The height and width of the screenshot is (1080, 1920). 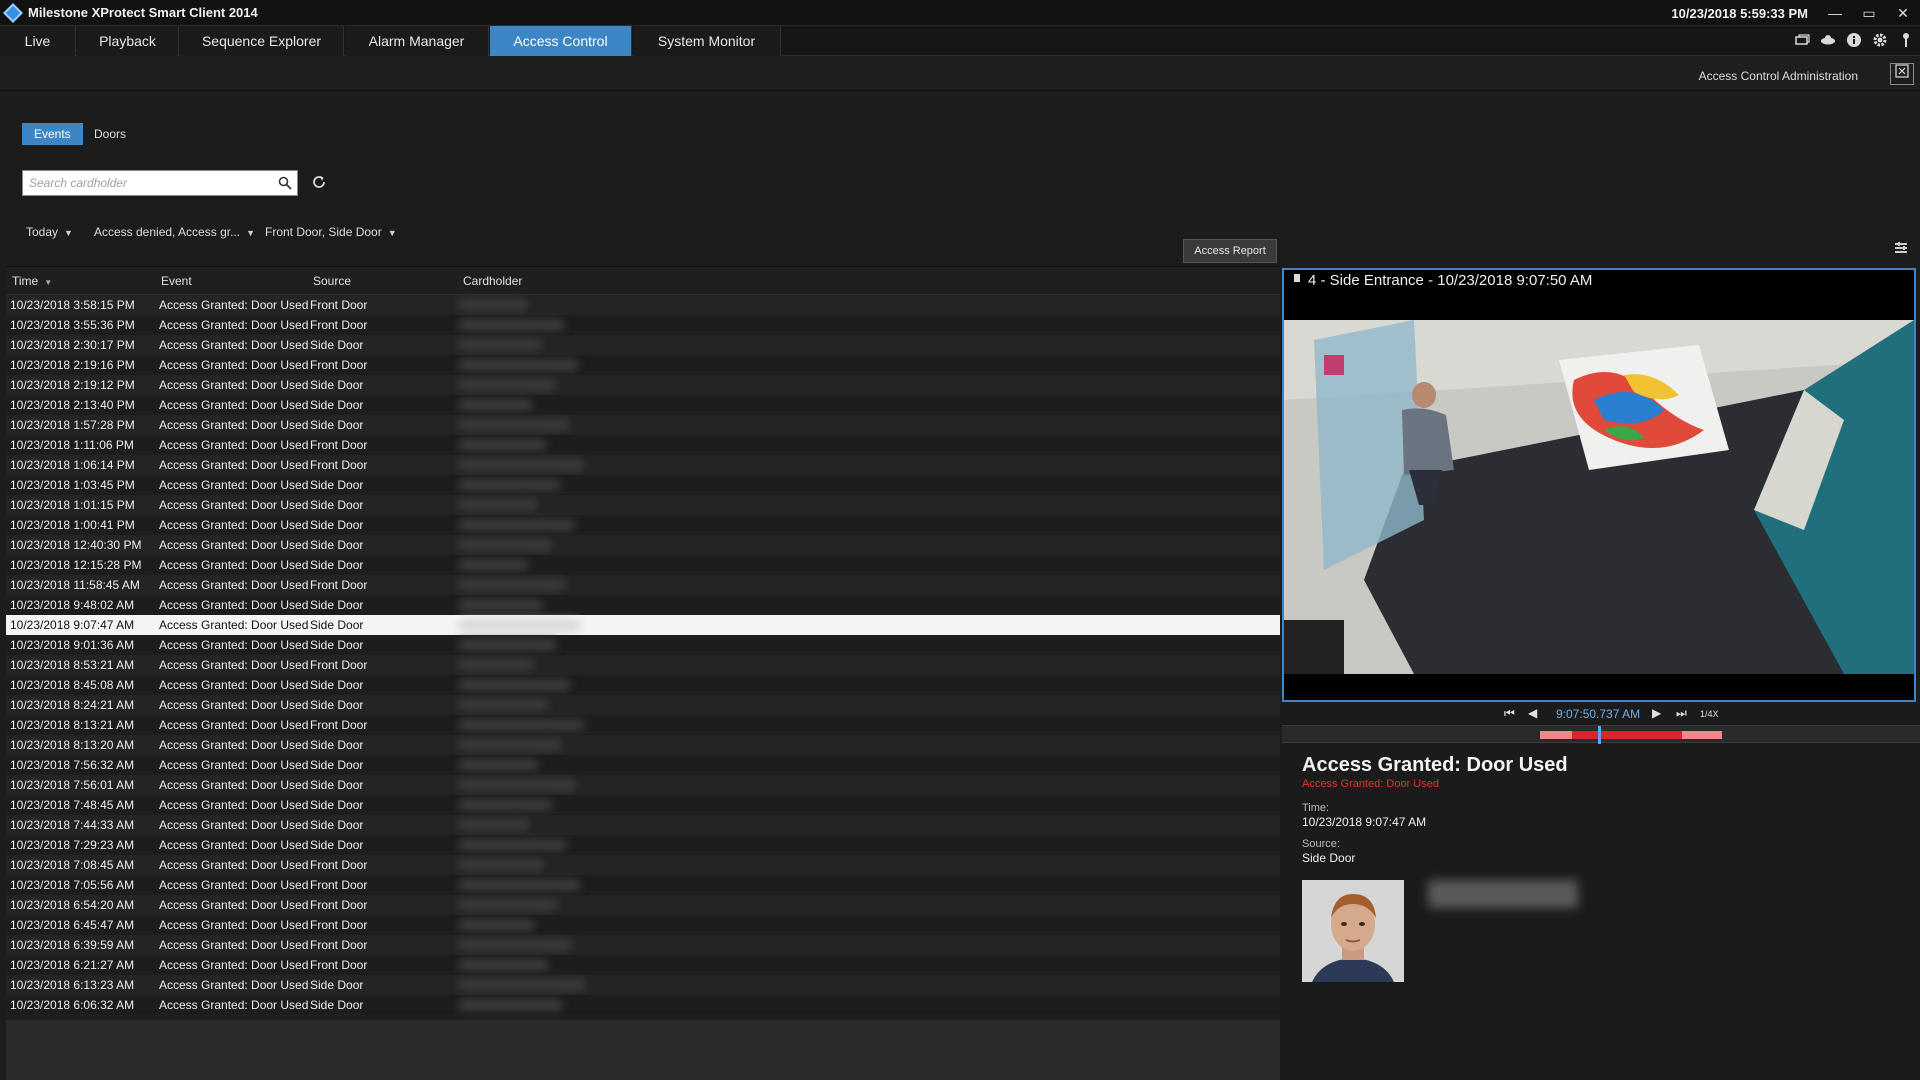 I want to click on subtab-doors: Doors, so click(x=110, y=134).